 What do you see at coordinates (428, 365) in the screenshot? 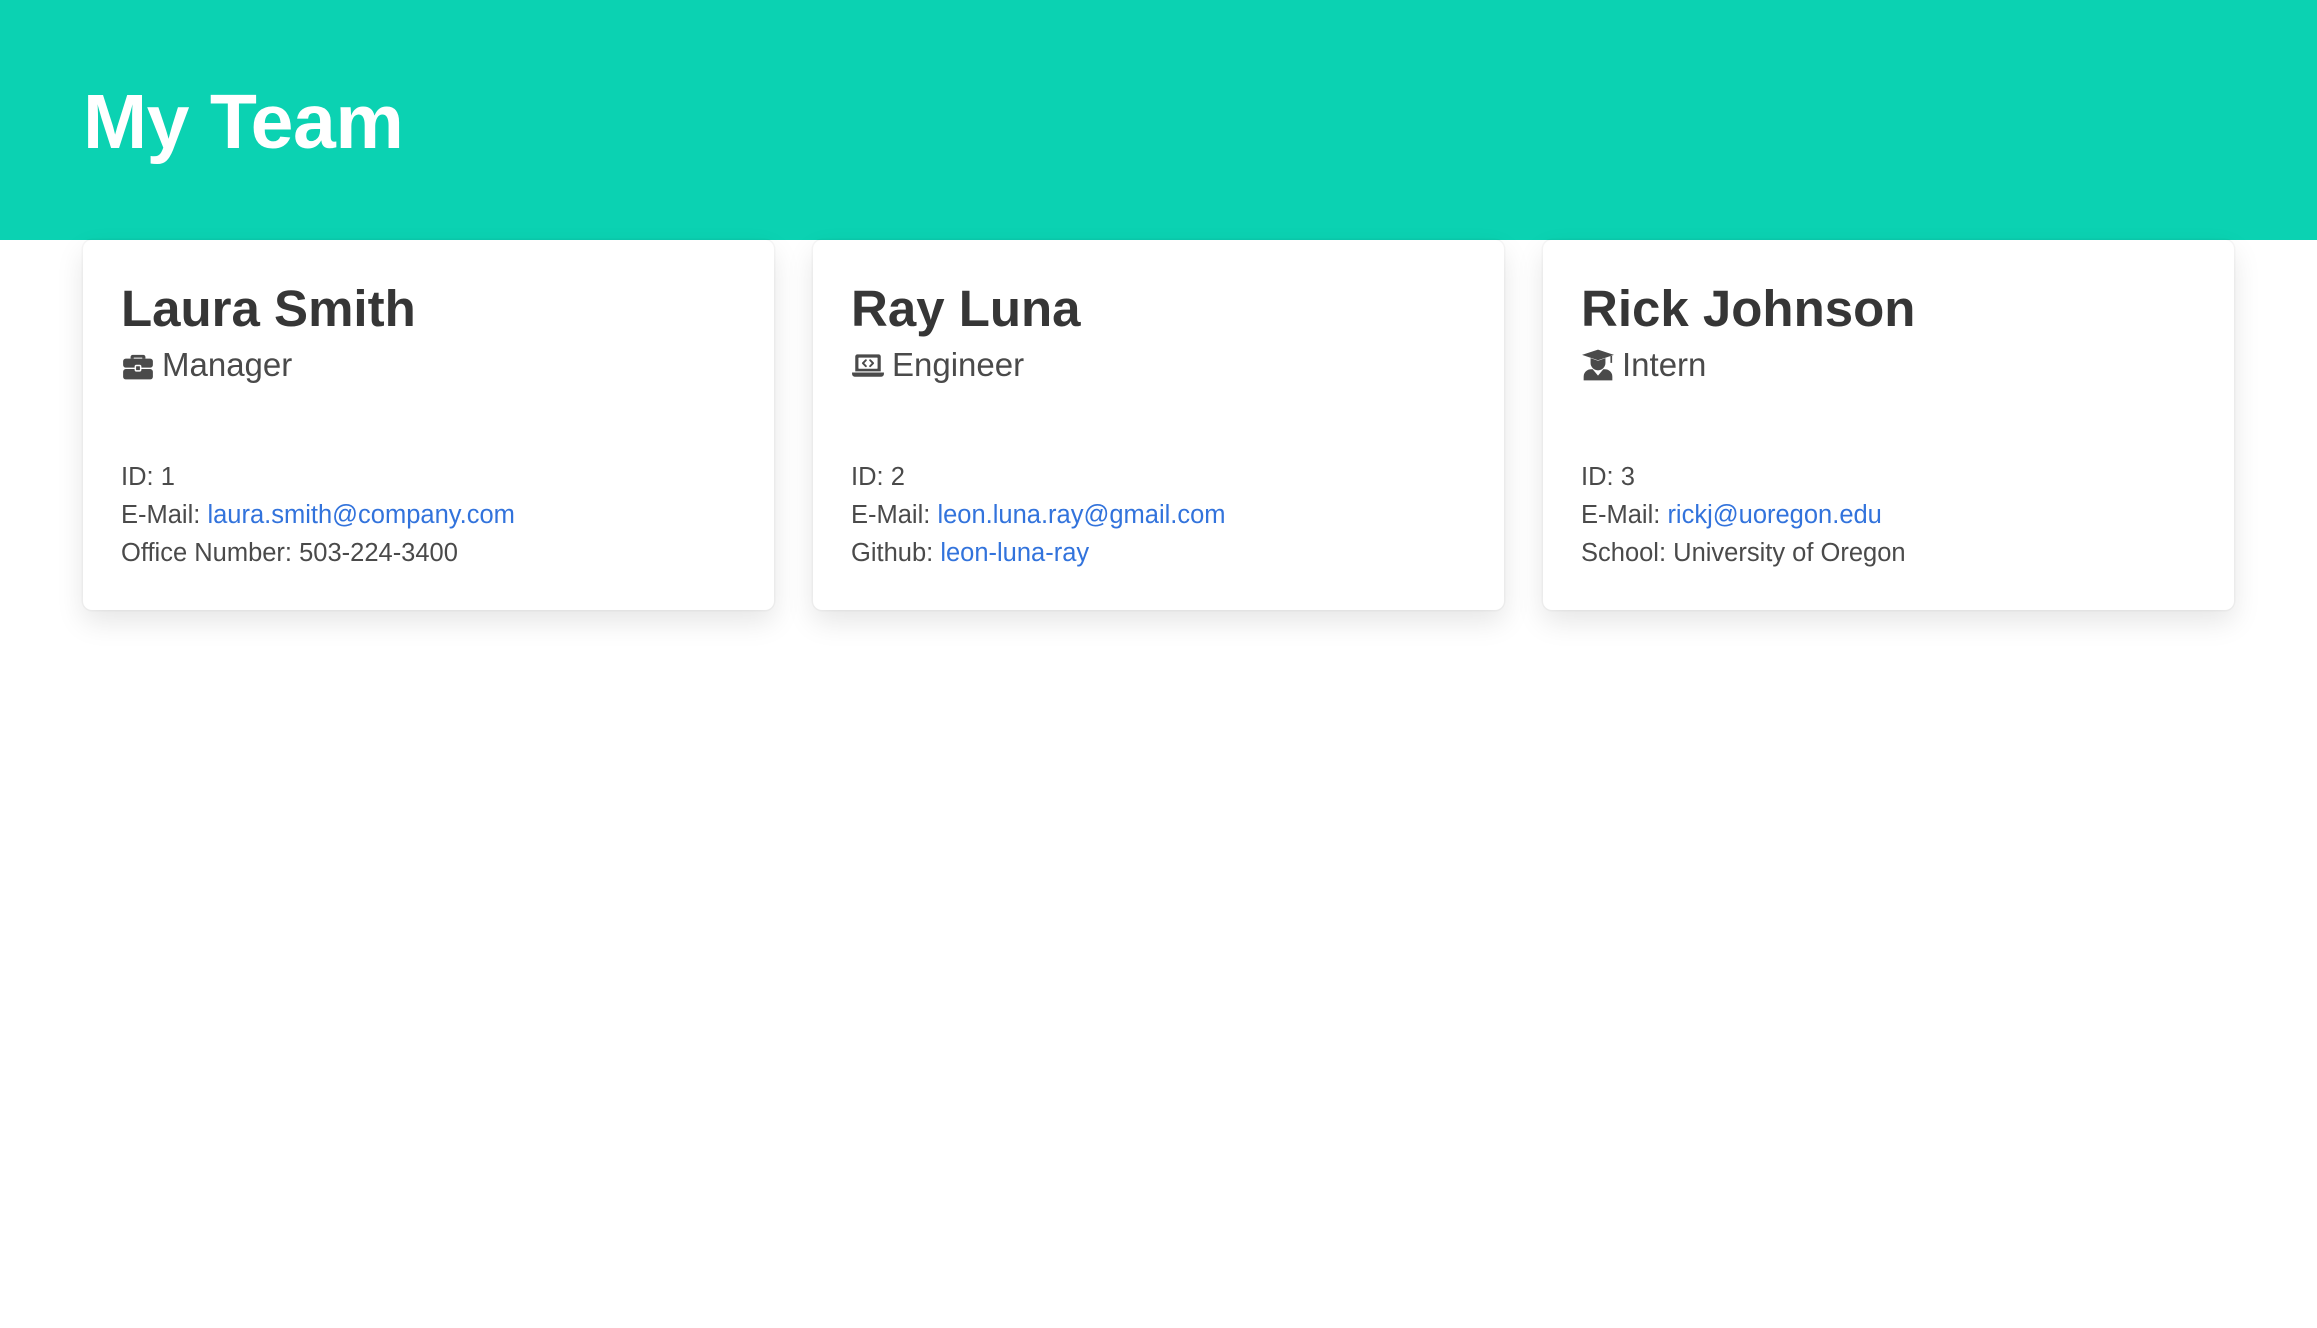
I see `employee-role: Manager` at bounding box center [428, 365].